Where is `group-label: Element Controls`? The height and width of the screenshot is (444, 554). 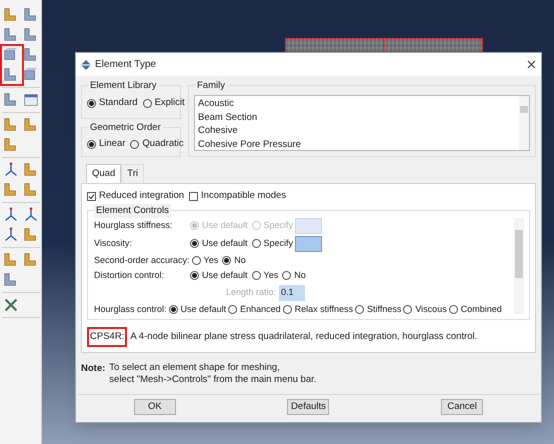
group-label: Element Controls is located at coordinates (132, 211).